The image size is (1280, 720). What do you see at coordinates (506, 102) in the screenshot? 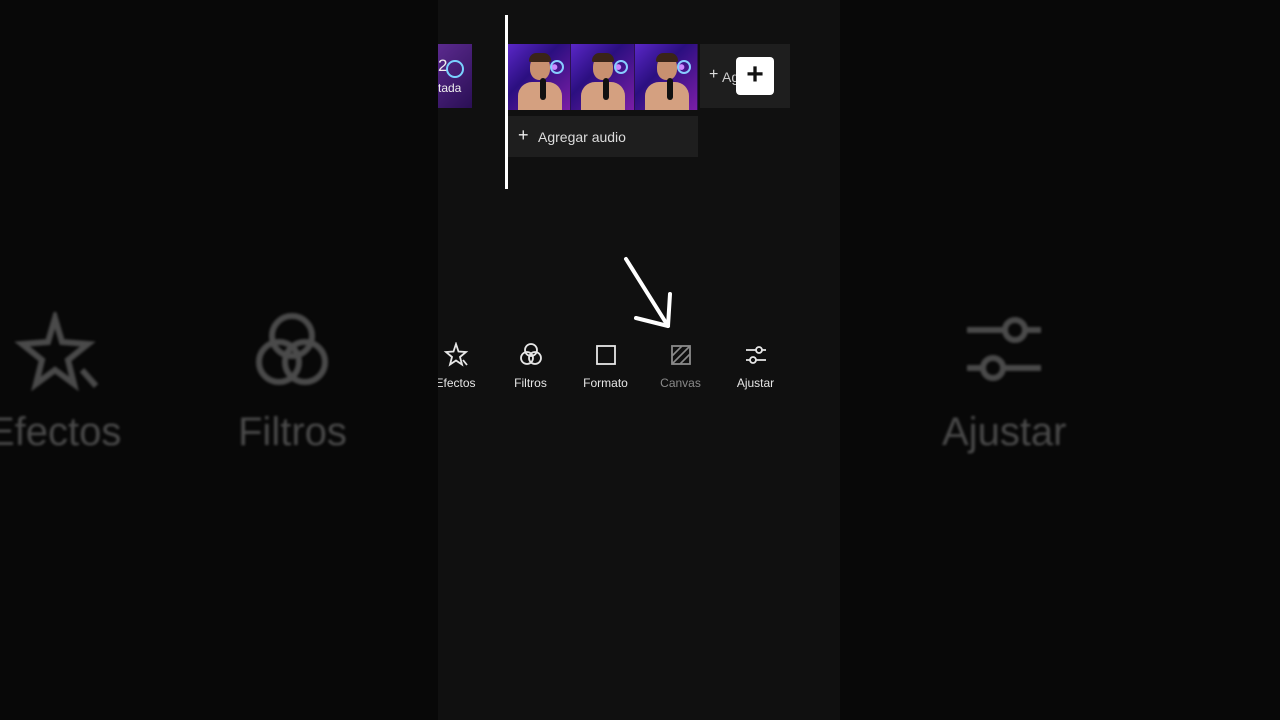
I see `playhead` at bounding box center [506, 102].